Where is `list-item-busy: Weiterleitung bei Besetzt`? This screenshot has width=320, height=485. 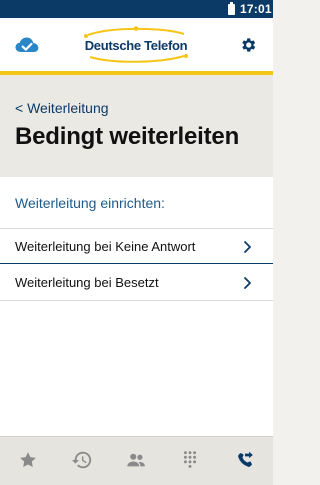 list-item-busy: Weiterleitung bei Besetzt is located at coordinates (136, 283).